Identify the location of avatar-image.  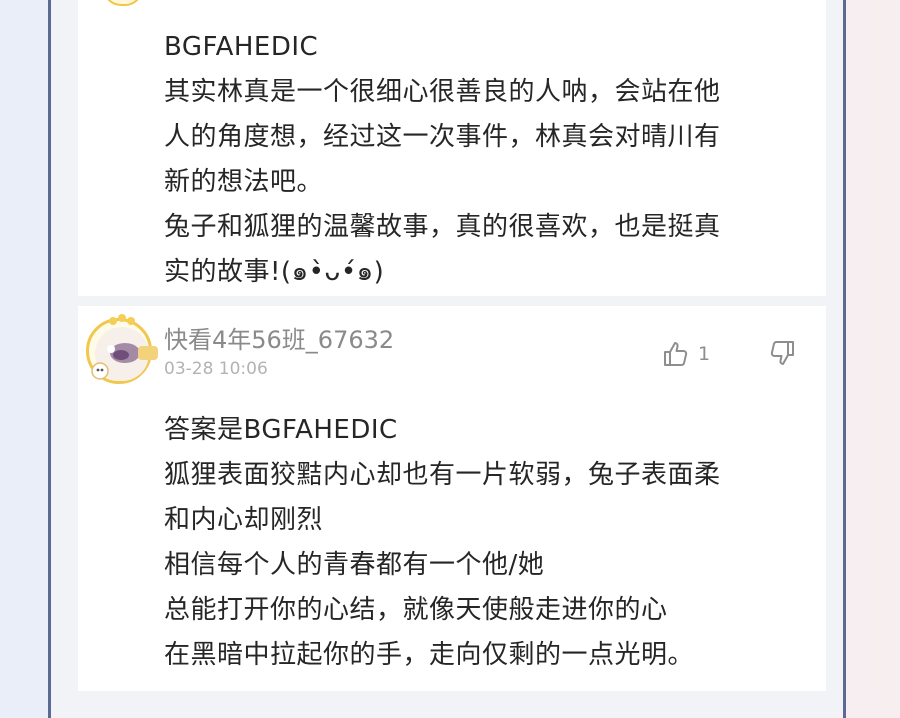
(124, 347).